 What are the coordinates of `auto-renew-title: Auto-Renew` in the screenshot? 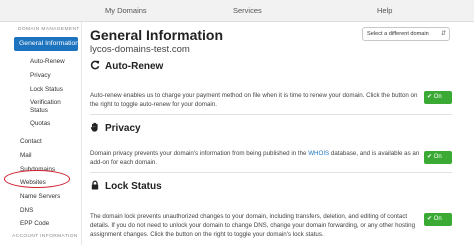 It's located at (134, 66).